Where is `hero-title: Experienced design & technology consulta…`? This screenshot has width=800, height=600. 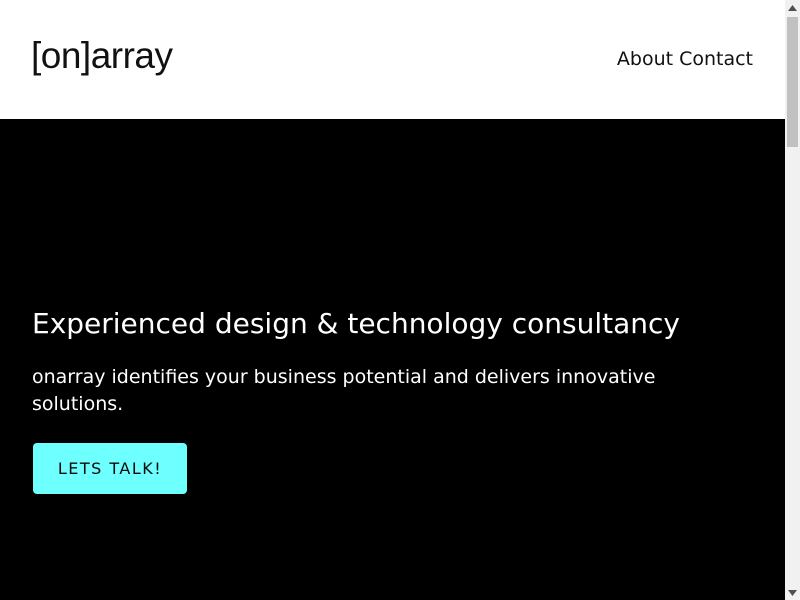
hero-title: Experienced design & technology consulta… is located at coordinates (356, 323).